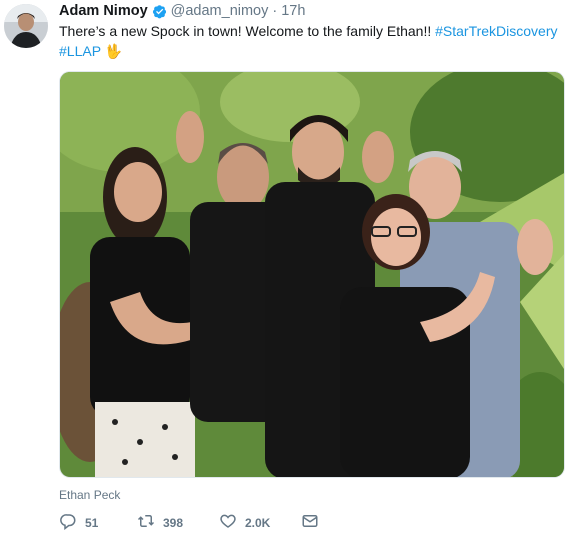  I want to click on tagged-person: Ethan Peck, so click(89, 495).